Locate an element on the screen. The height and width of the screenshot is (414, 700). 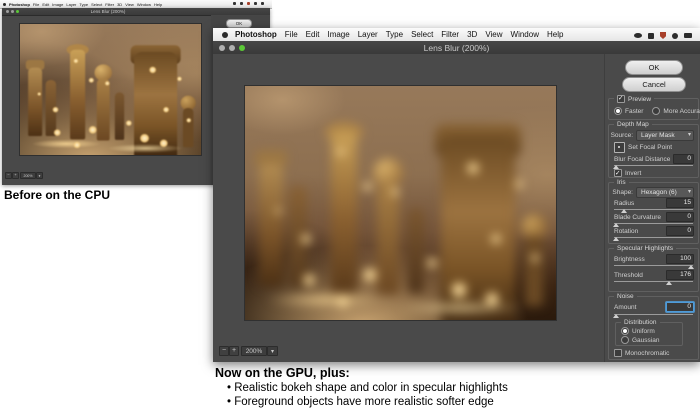
monochromatic-label: Monochromatic is located at coordinates (647, 353).